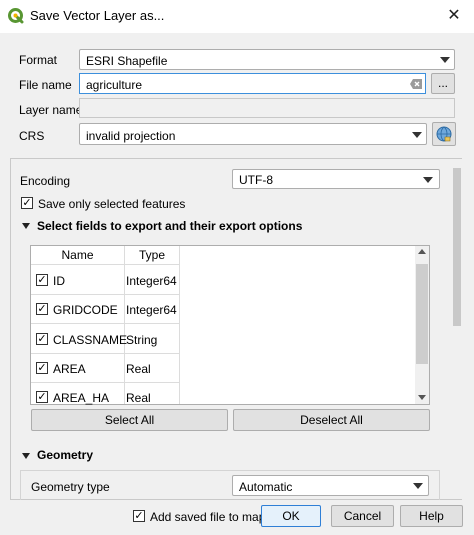  What do you see at coordinates (65, 455) in the screenshot?
I see `geometry-section-title: Geometry` at bounding box center [65, 455].